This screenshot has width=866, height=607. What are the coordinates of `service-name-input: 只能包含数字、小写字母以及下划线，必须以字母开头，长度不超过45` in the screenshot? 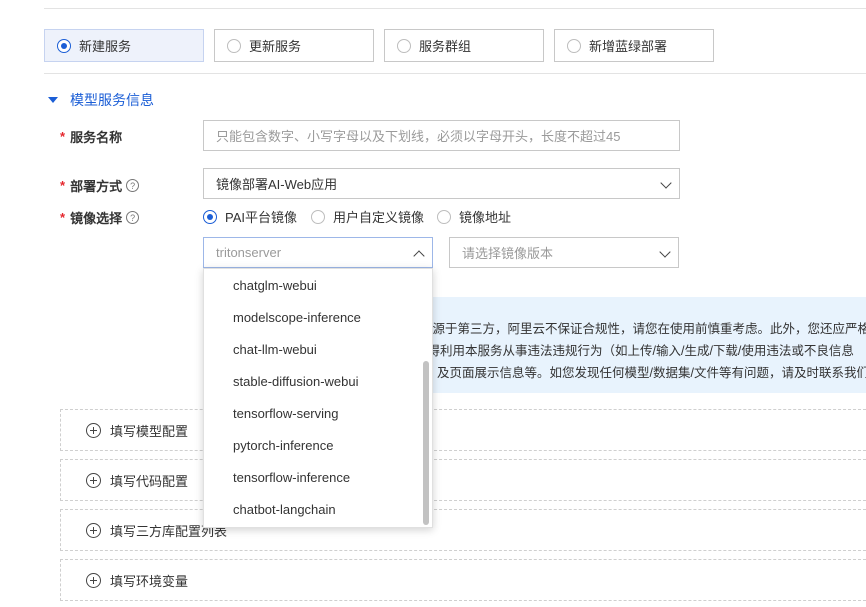 It's located at (441, 135).